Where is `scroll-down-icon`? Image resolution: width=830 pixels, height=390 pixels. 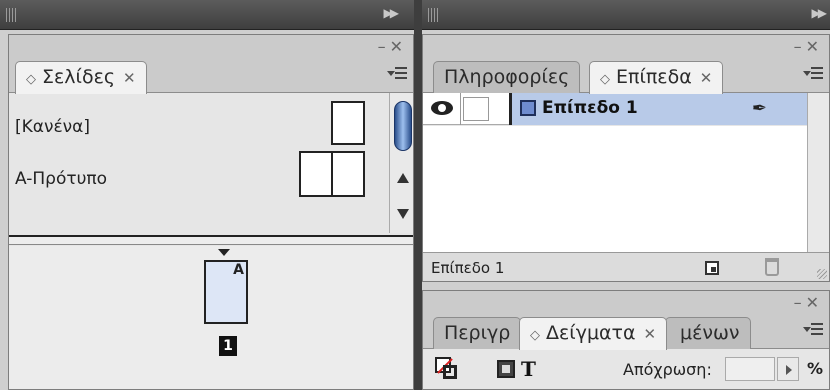 scroll-down-icon is located at coordinates (403, 214).